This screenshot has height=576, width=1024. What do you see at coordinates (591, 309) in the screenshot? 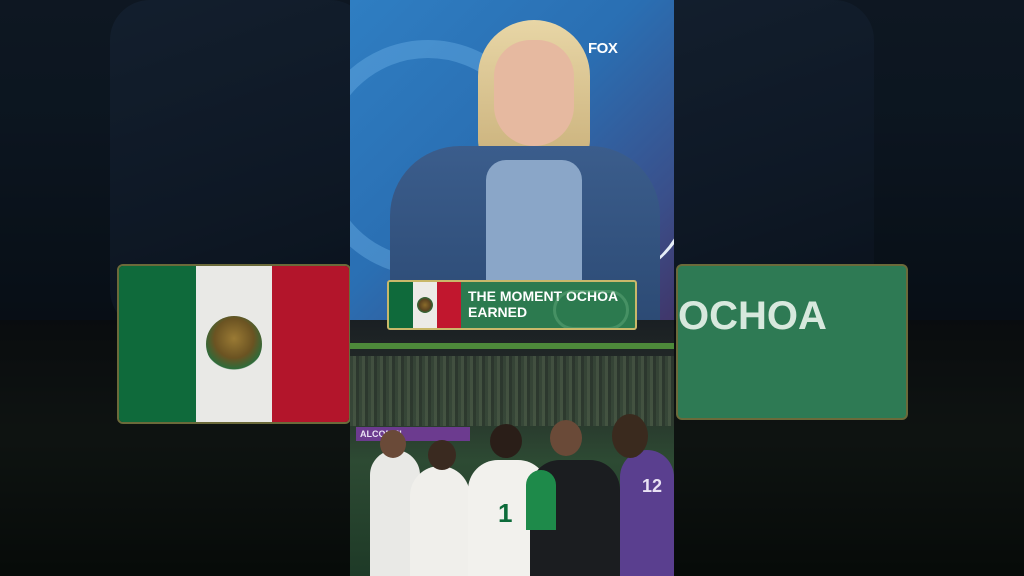
I see `banner-pattern` at bounding box center [591, 309].